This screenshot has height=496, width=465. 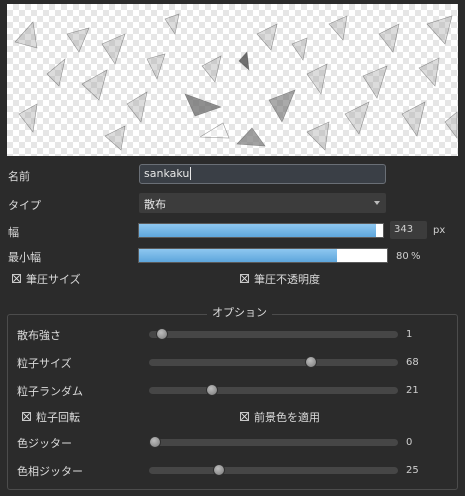 I want to click on scatter-strength-value: 1, so click(x=409, y=334).